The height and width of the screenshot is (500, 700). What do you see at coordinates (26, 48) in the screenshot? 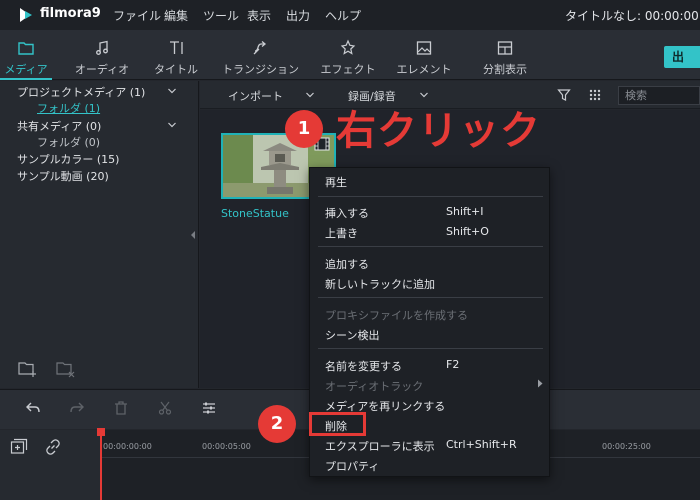
I see `folder-icon` at bounding box center [26, 48].